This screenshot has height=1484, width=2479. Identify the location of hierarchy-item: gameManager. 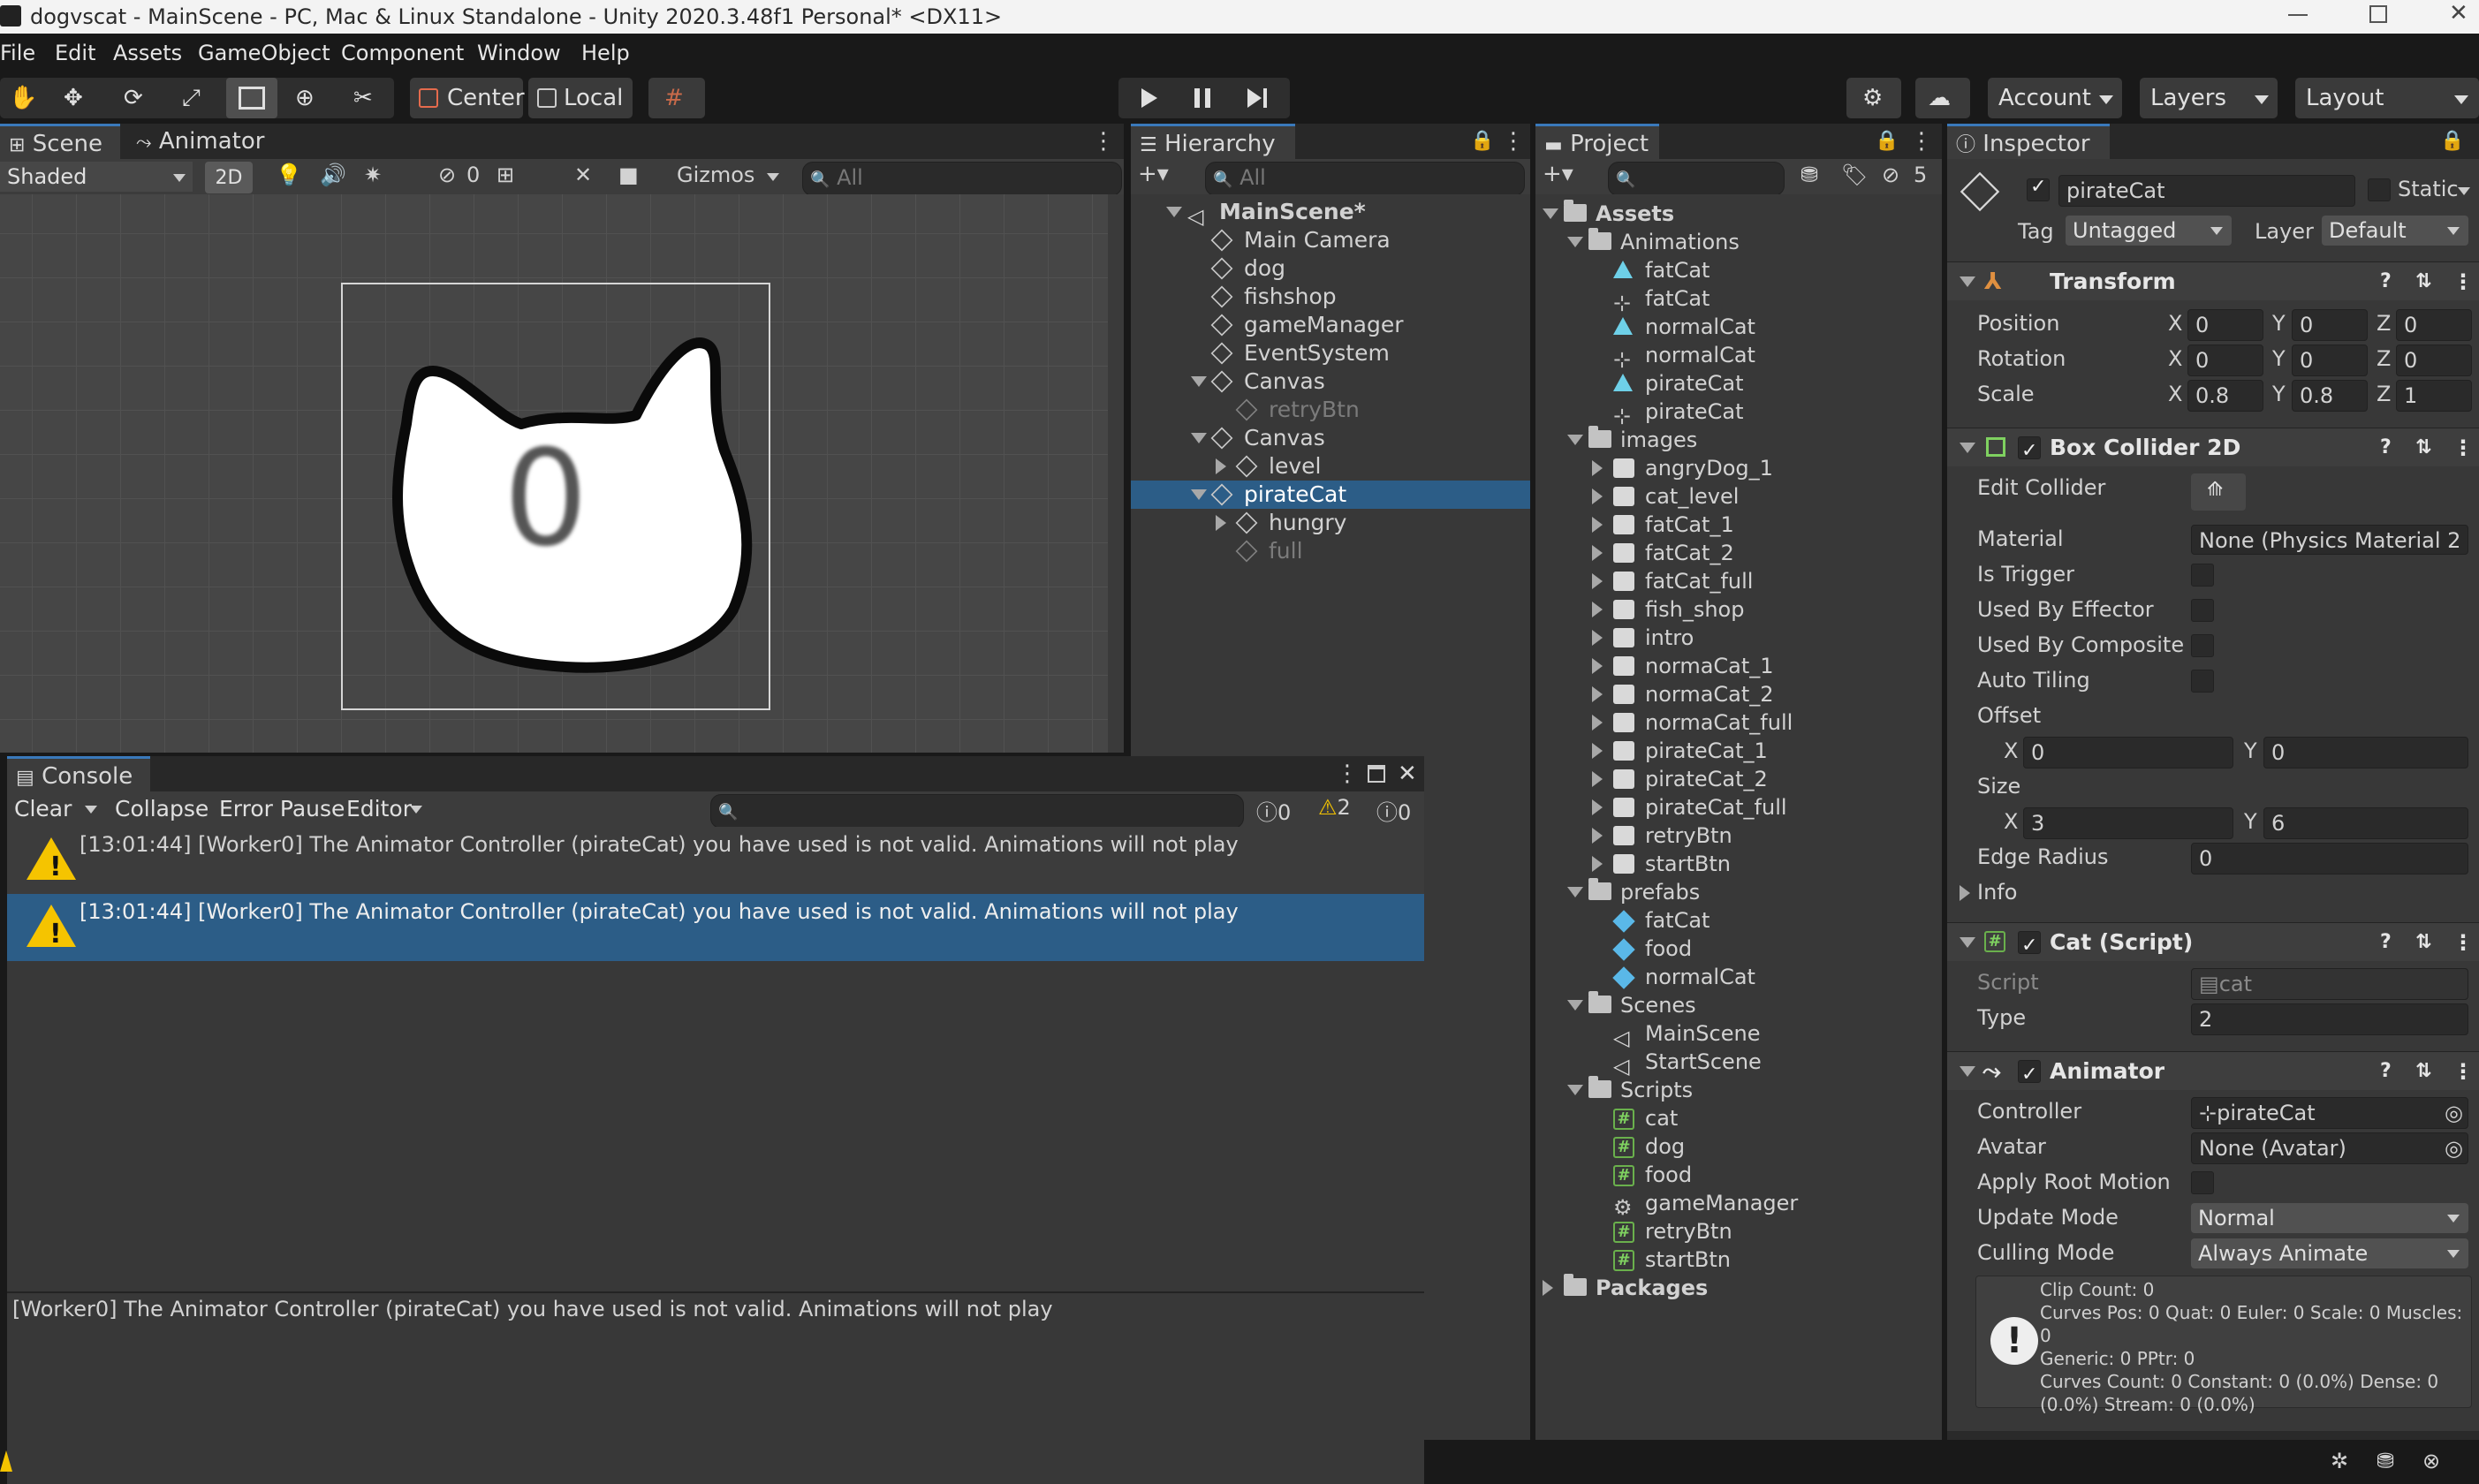
(1330, 325).